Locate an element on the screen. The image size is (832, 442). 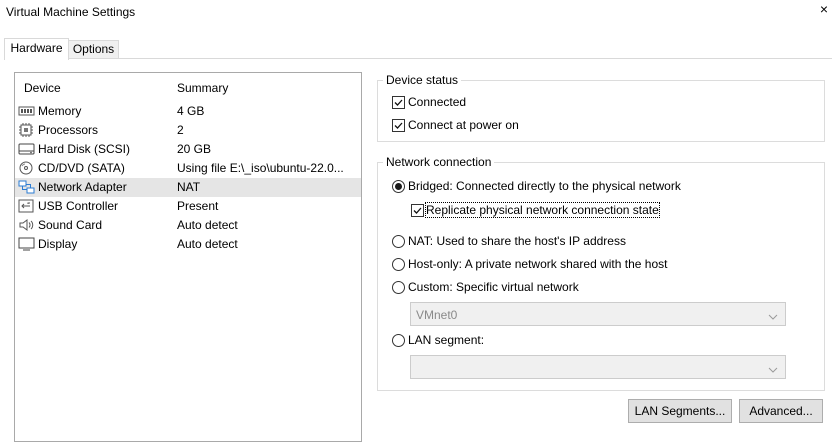
custom-label: Custom: Specific virtual network is located at coordinates (493, 287).